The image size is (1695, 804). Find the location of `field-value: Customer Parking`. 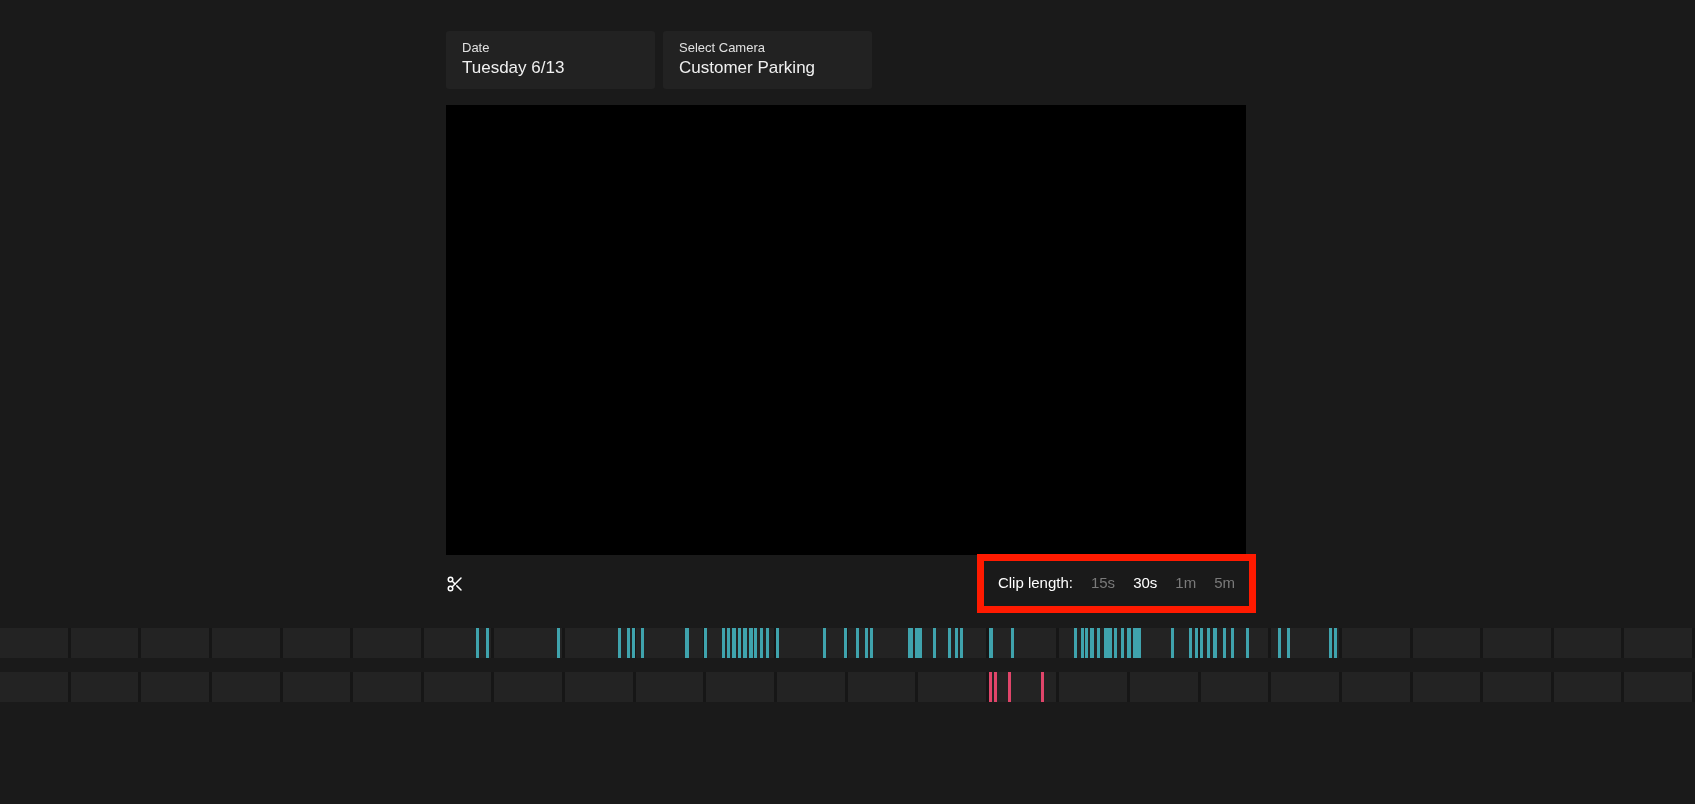

field-value: Customer Parking is located at coordinates (748, 68).